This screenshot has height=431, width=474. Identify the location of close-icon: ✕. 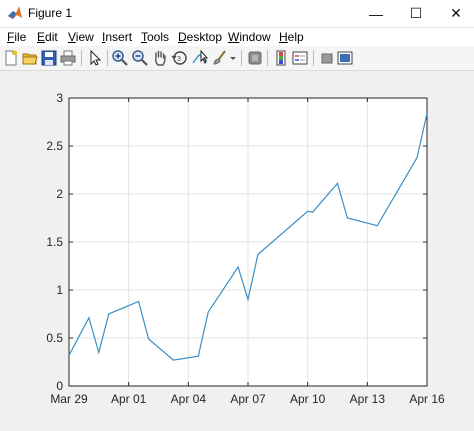
(456, 13).